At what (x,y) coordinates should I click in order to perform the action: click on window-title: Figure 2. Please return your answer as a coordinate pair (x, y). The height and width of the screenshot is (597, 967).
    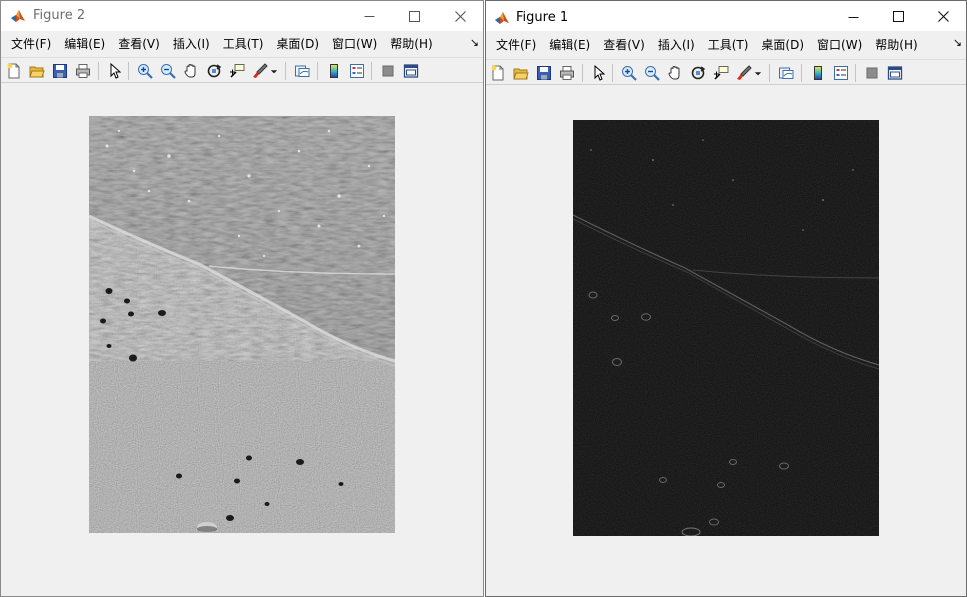
    Looking at the image, I should click on (59, 15).